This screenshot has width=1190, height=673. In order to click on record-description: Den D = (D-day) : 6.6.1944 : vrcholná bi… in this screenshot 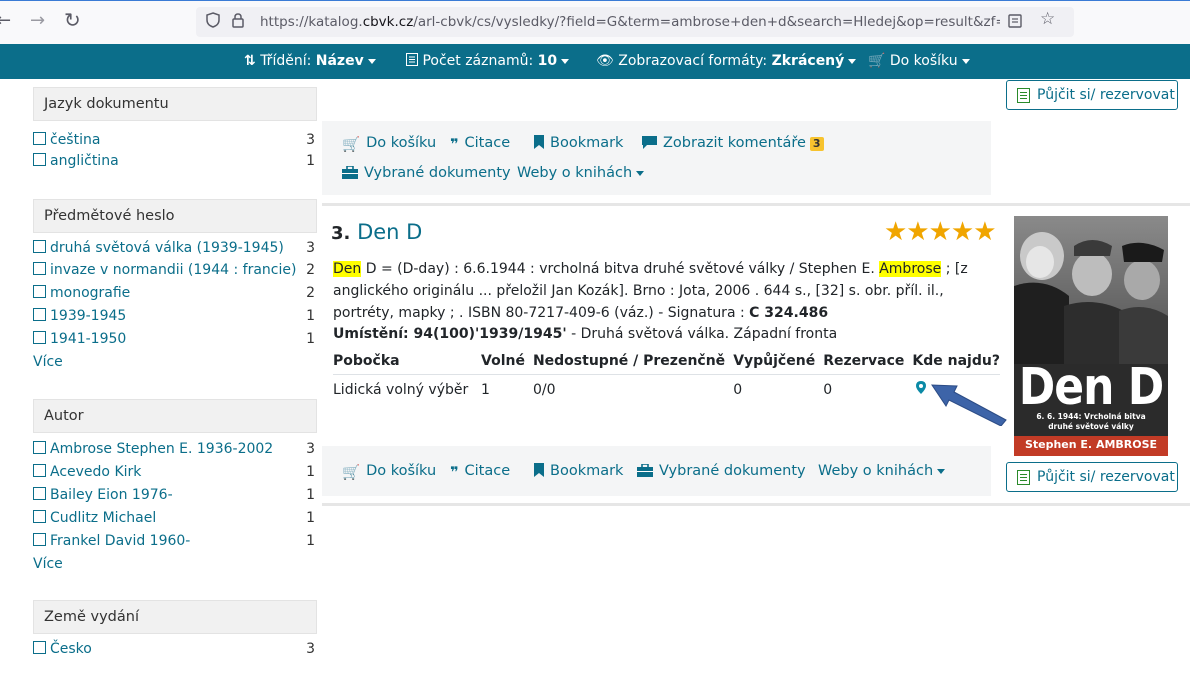, I will do `click(650, 291)`.